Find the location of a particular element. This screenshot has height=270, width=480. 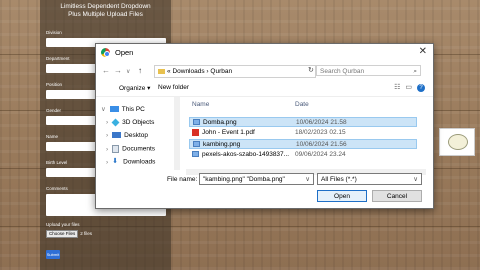

organize-menu: Organize ▾ is located at coordinates (134, 88).